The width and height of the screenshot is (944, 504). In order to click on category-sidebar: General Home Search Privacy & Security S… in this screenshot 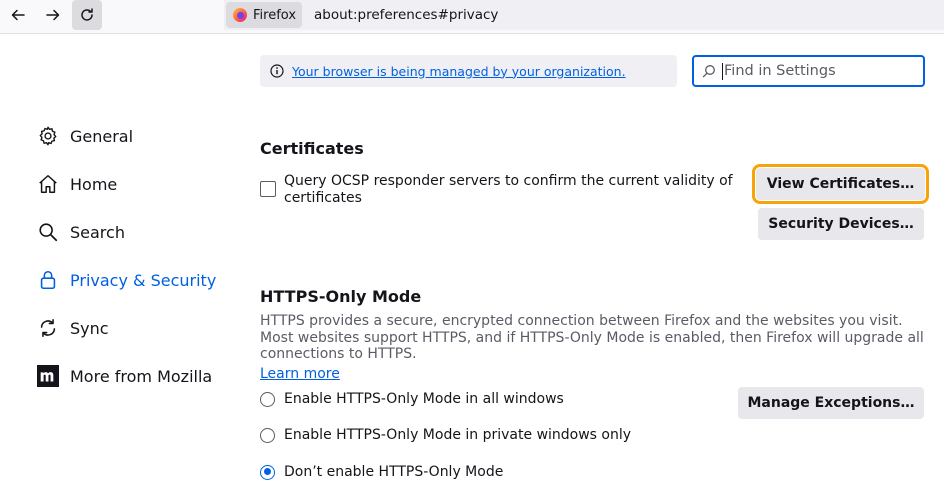, I will do `click(136, 256)`.